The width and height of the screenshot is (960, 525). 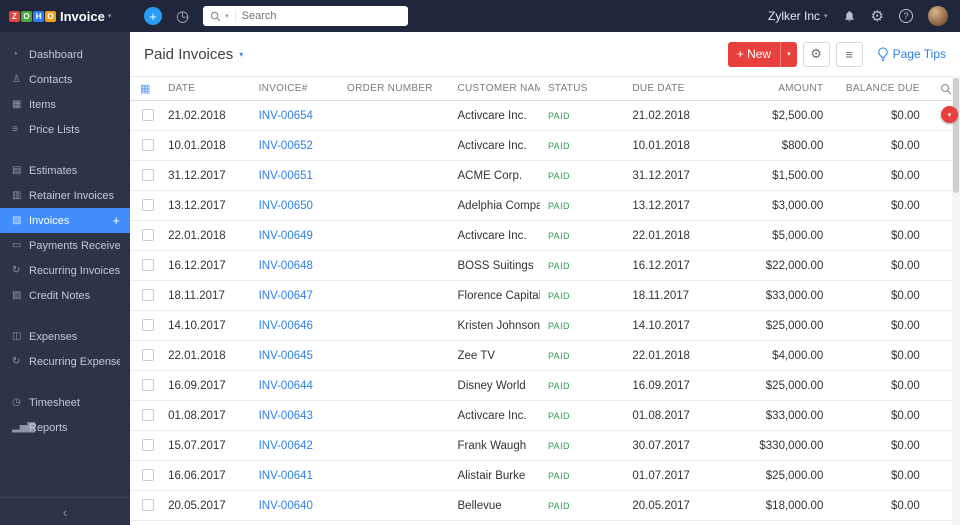 I want to click on sidebar-item-invoices: ▧ Invoices +, so click(x=65, y=220).